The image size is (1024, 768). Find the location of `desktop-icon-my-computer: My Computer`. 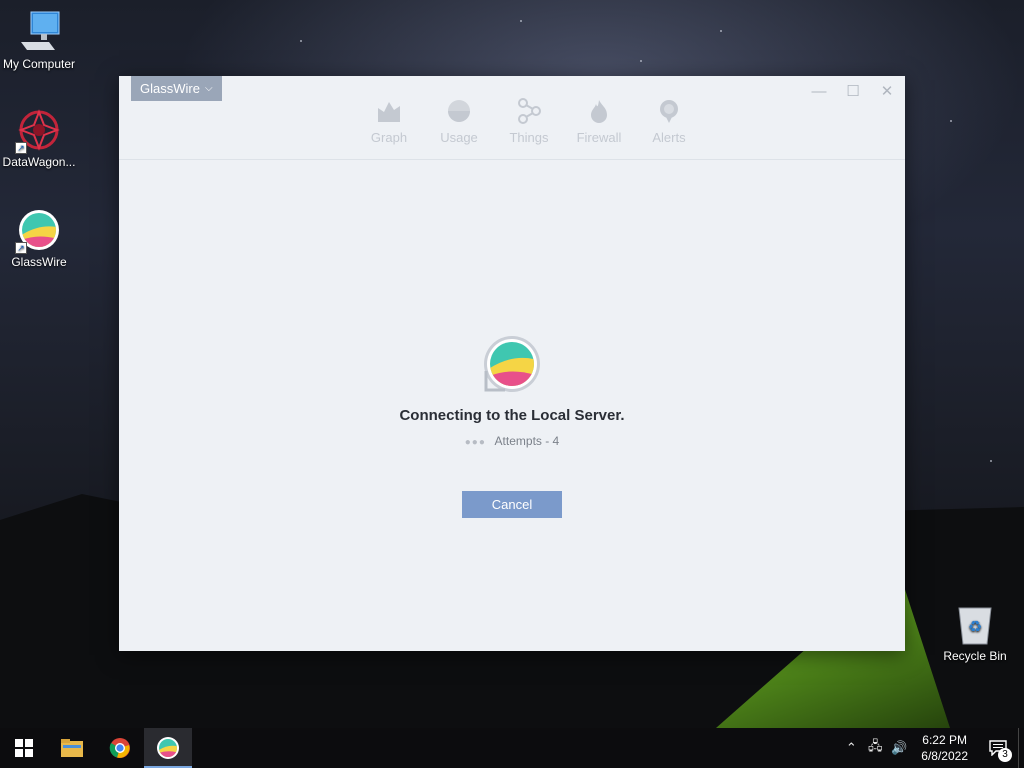

desktop-icon-my-computer: My Computer is located at coordinates (39, 40).